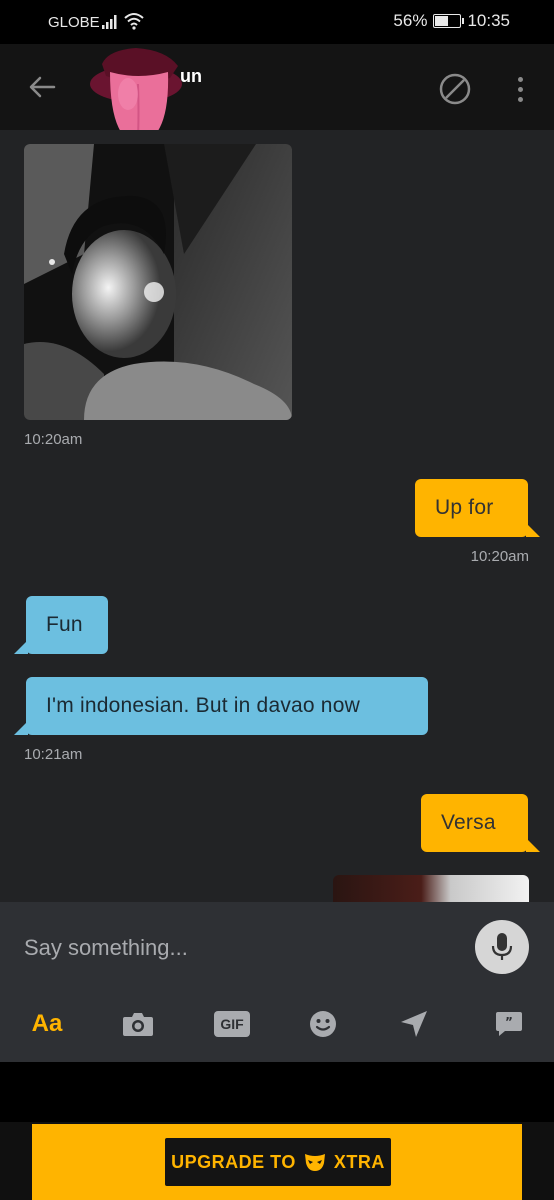  What do you see at coordinates (74, 22) in the screenshot?
I see `carrier-label: GLOBE` at bounding box center [74, 22].